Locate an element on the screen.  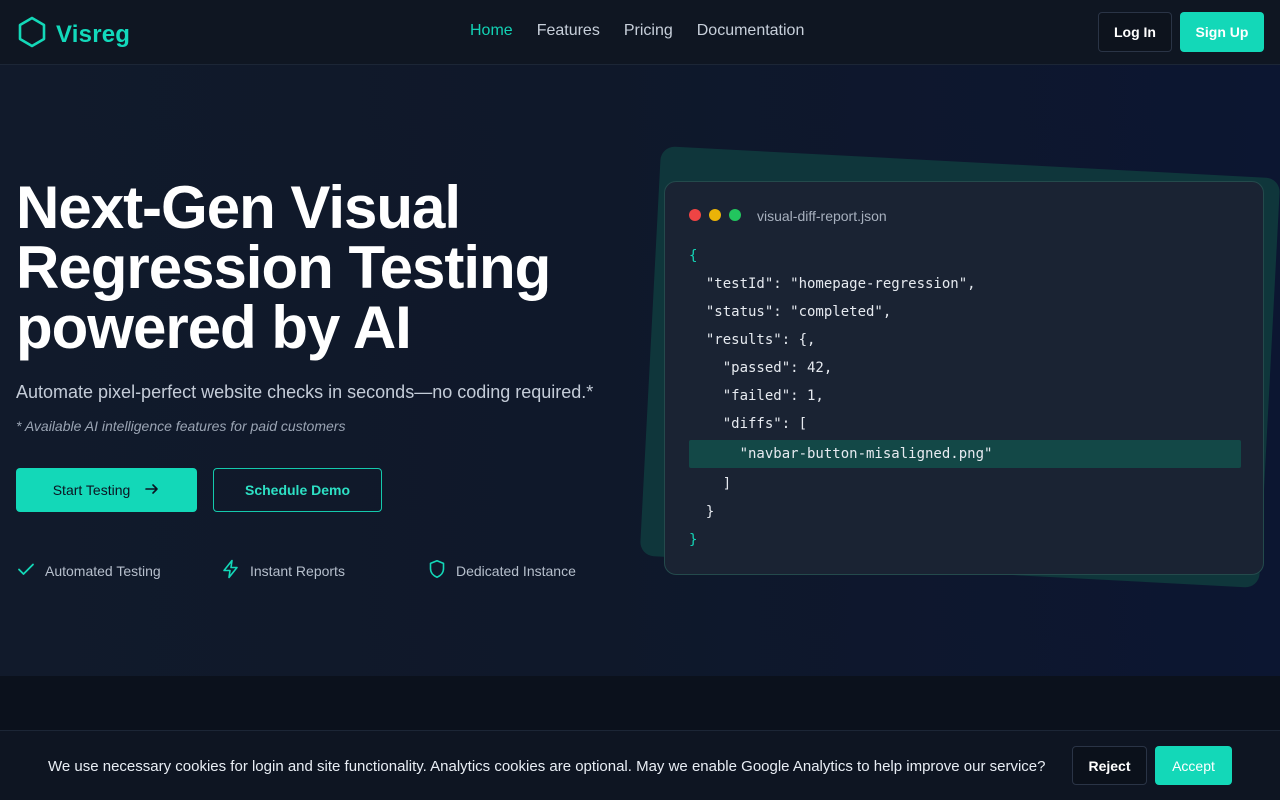
schedule-demo-button: Schedule Demo is located at coordinates (297, 490).